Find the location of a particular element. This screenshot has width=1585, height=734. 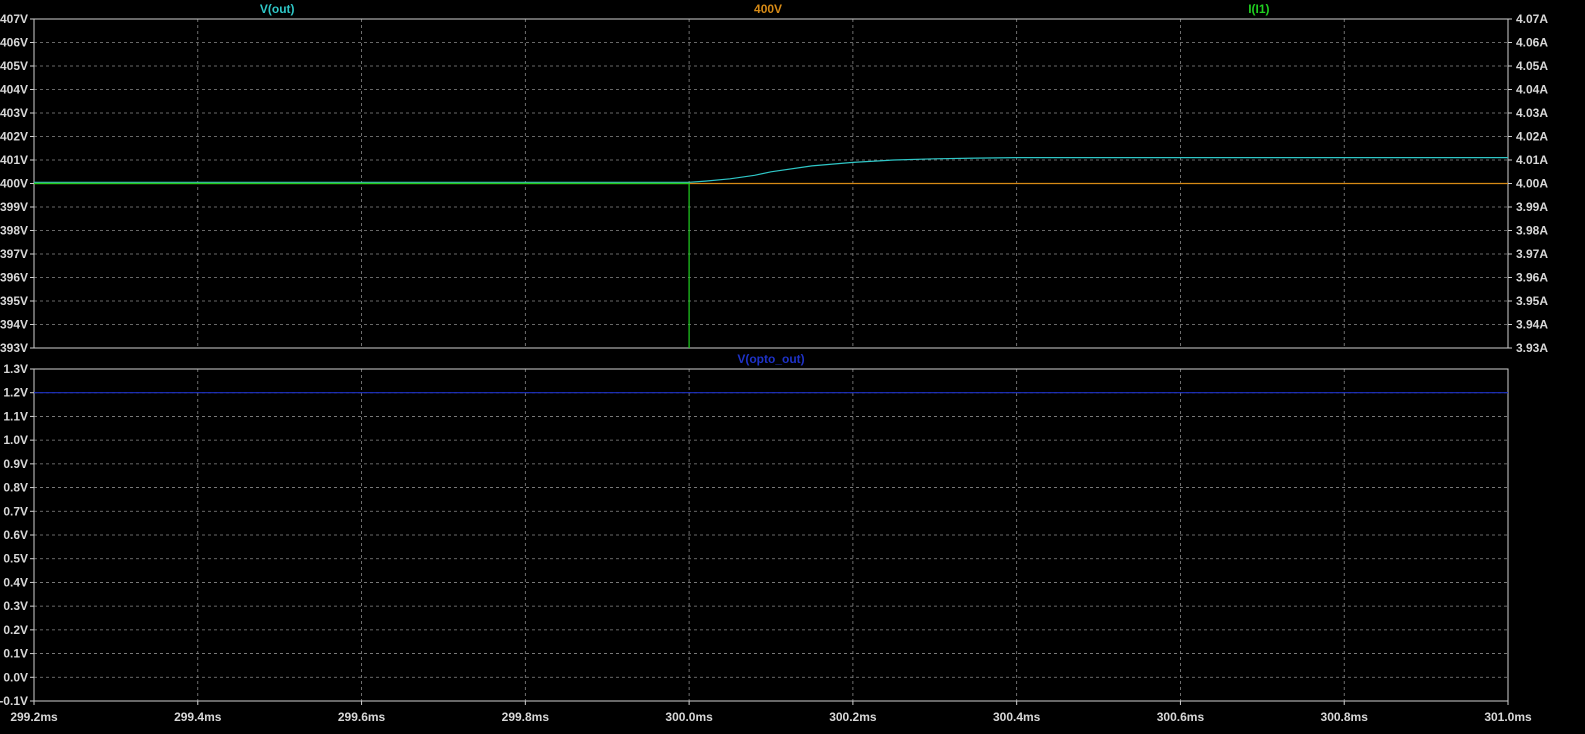

y-tick-label-left: 395V is located at coordinates (14, 301).